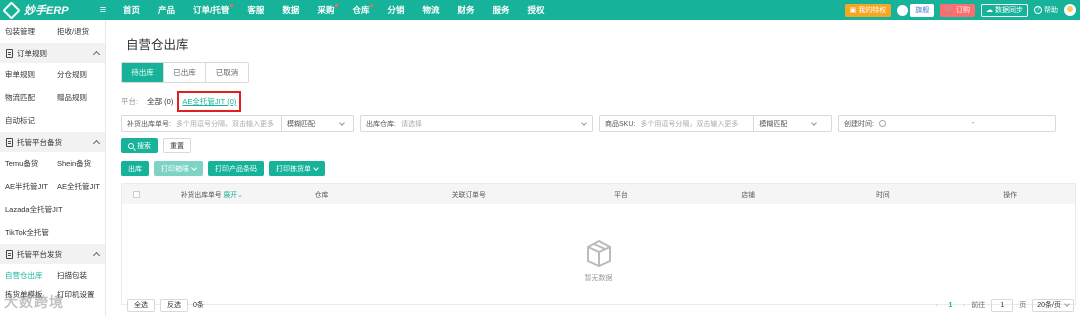 The image size is (1080, 316). What do you see at coordinates (947, 123) in the screenshot?
I see `created-time-picker: 创建时间: -` at bounding box center [947, 123].